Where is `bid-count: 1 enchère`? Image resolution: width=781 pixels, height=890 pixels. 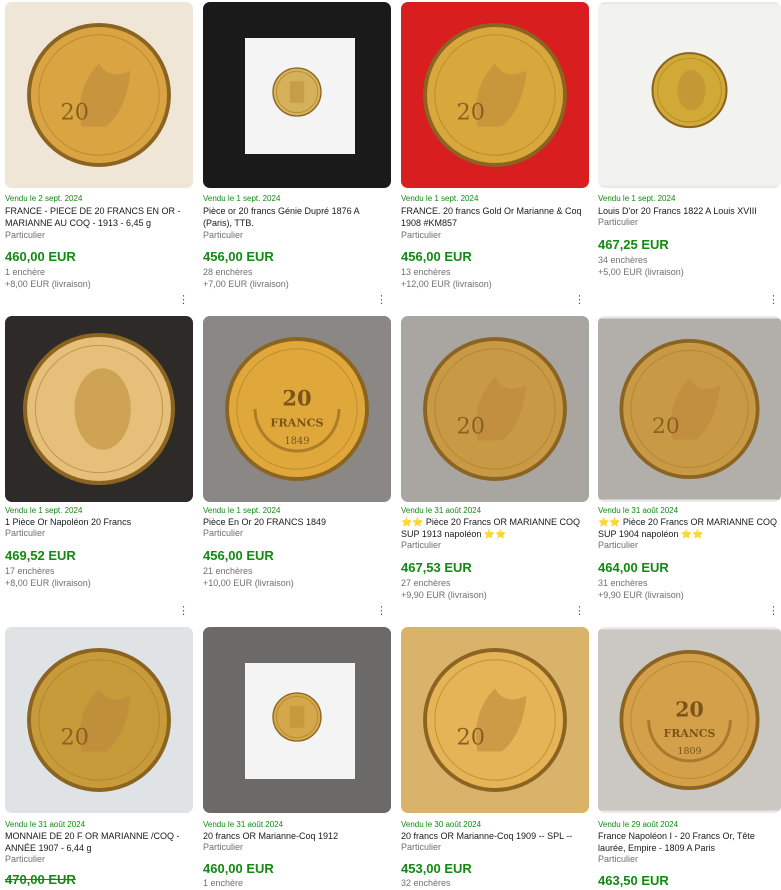
bid-count: 1 enchère is located at coordinates (25, 272).